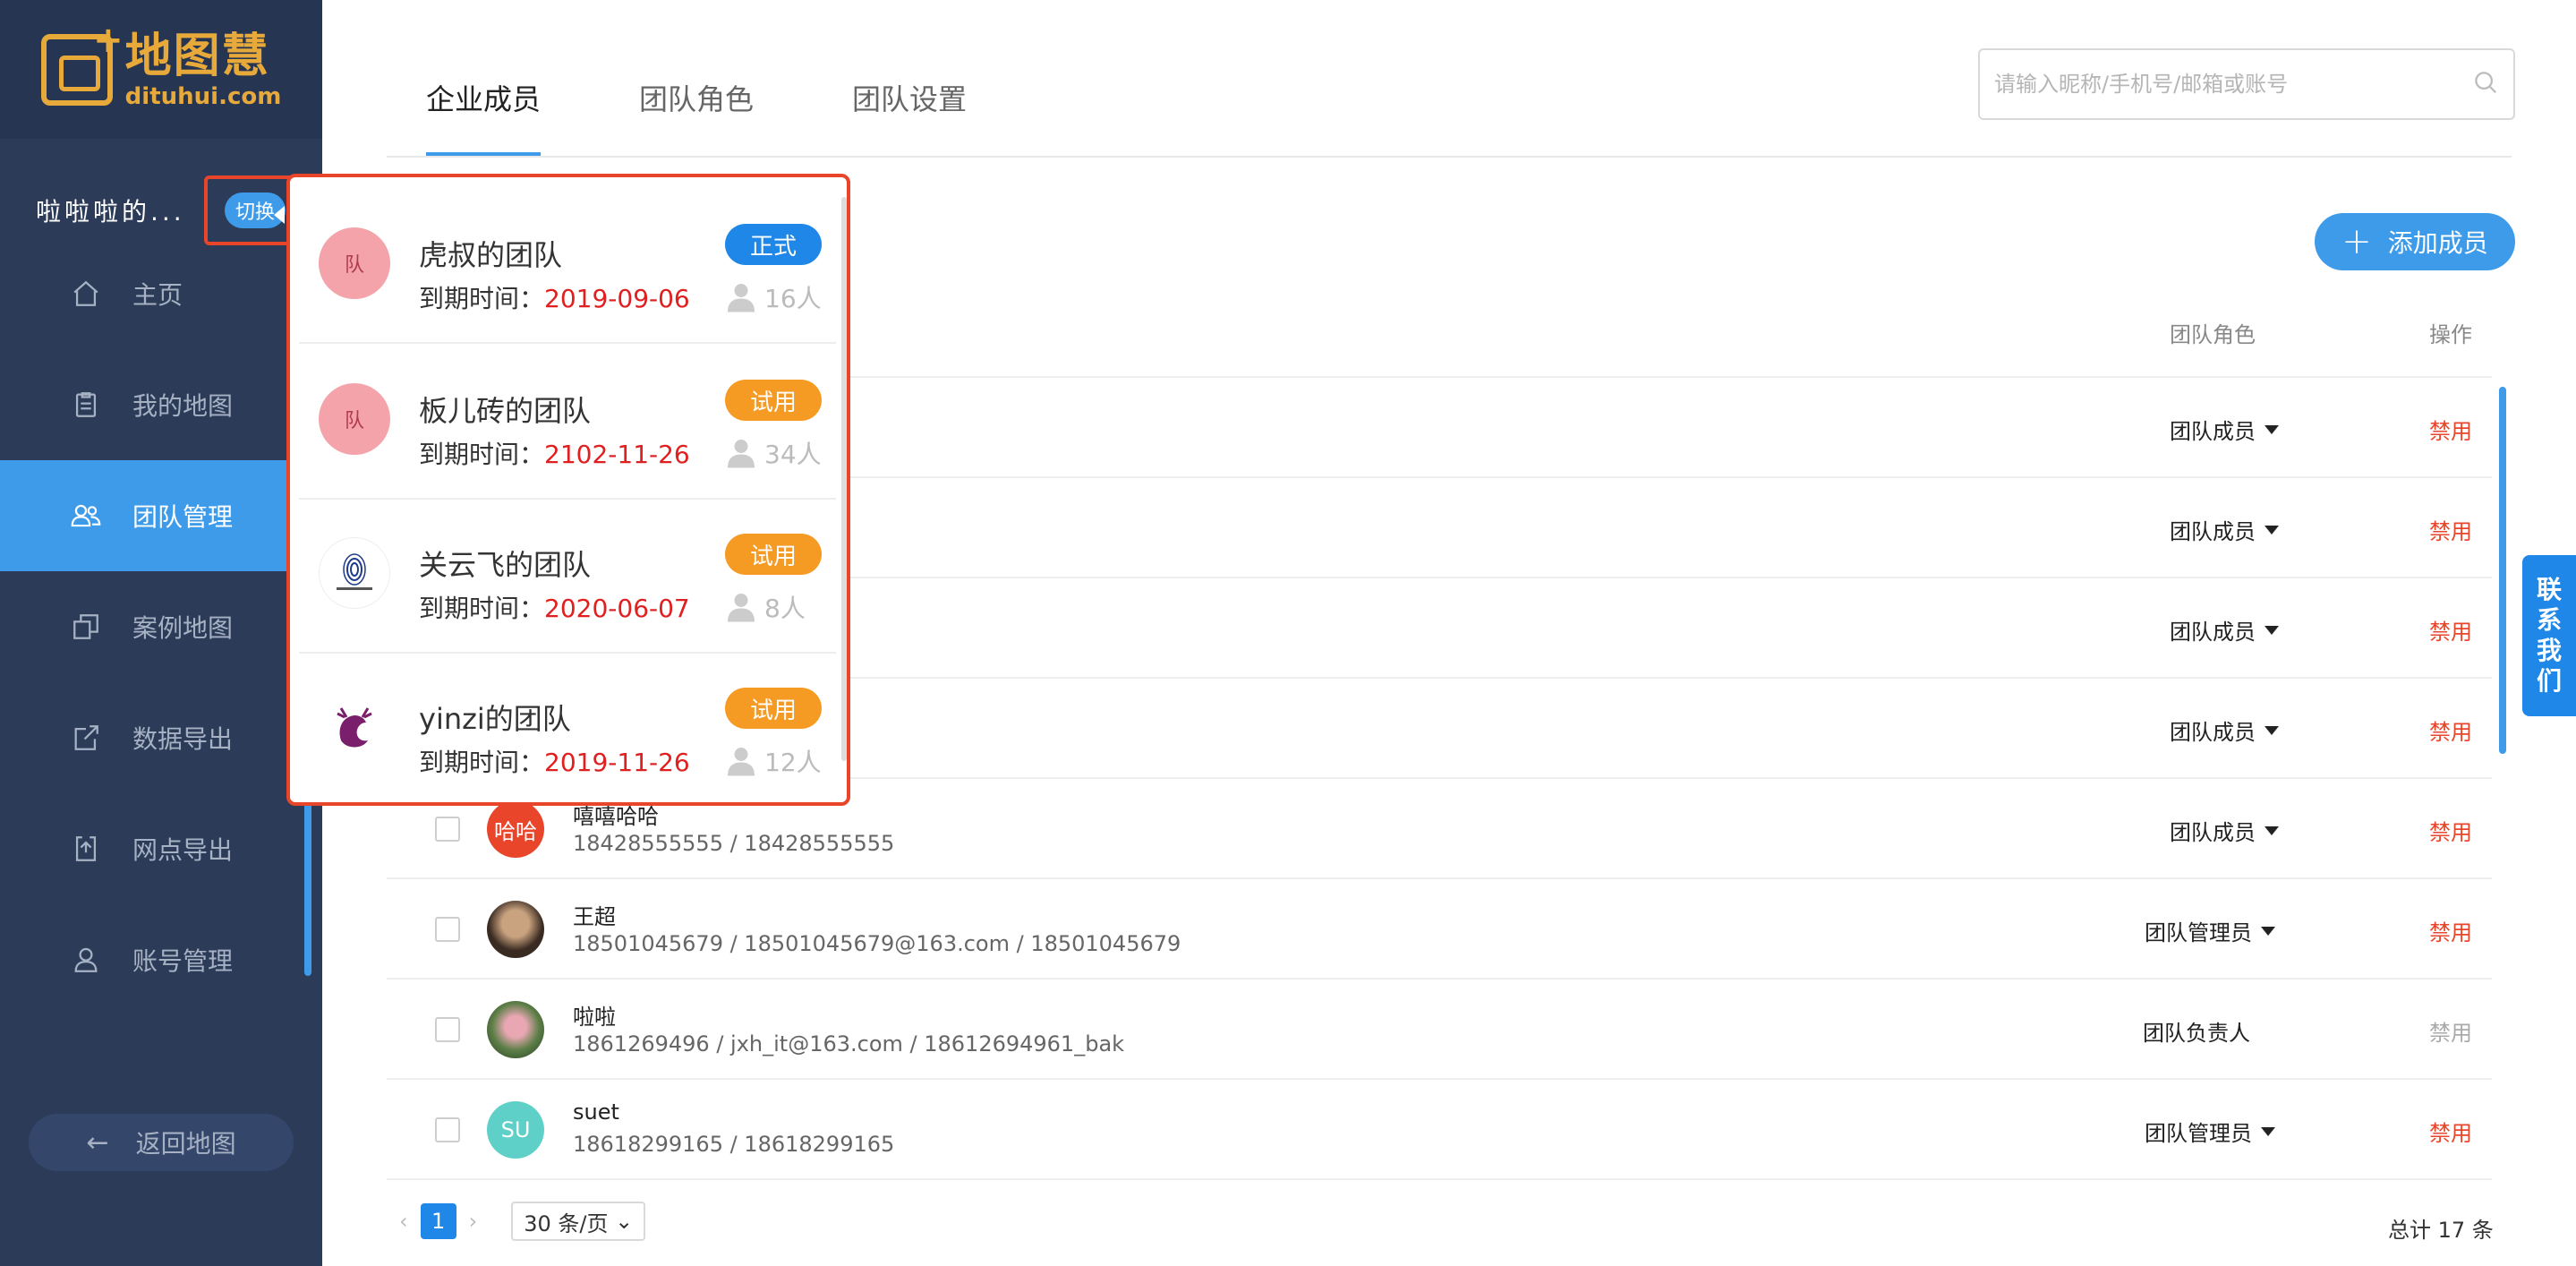 Image resolution: width=2576 pixels, height=1266 pixels. I want to click on sidebar-item-label: 我的地图, so click(183, 406).